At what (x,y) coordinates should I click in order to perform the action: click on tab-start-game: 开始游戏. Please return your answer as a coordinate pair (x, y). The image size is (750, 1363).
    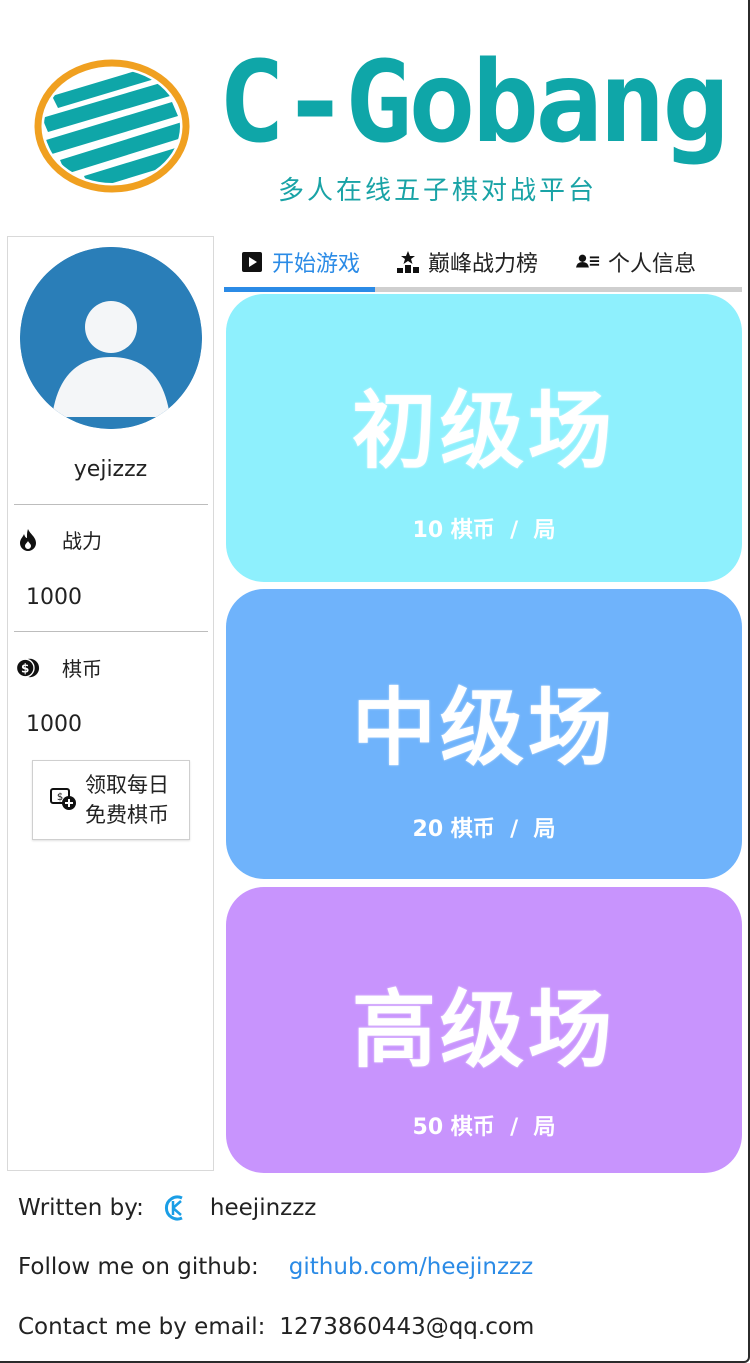
    Looking at the image, I should click on (300, 262).